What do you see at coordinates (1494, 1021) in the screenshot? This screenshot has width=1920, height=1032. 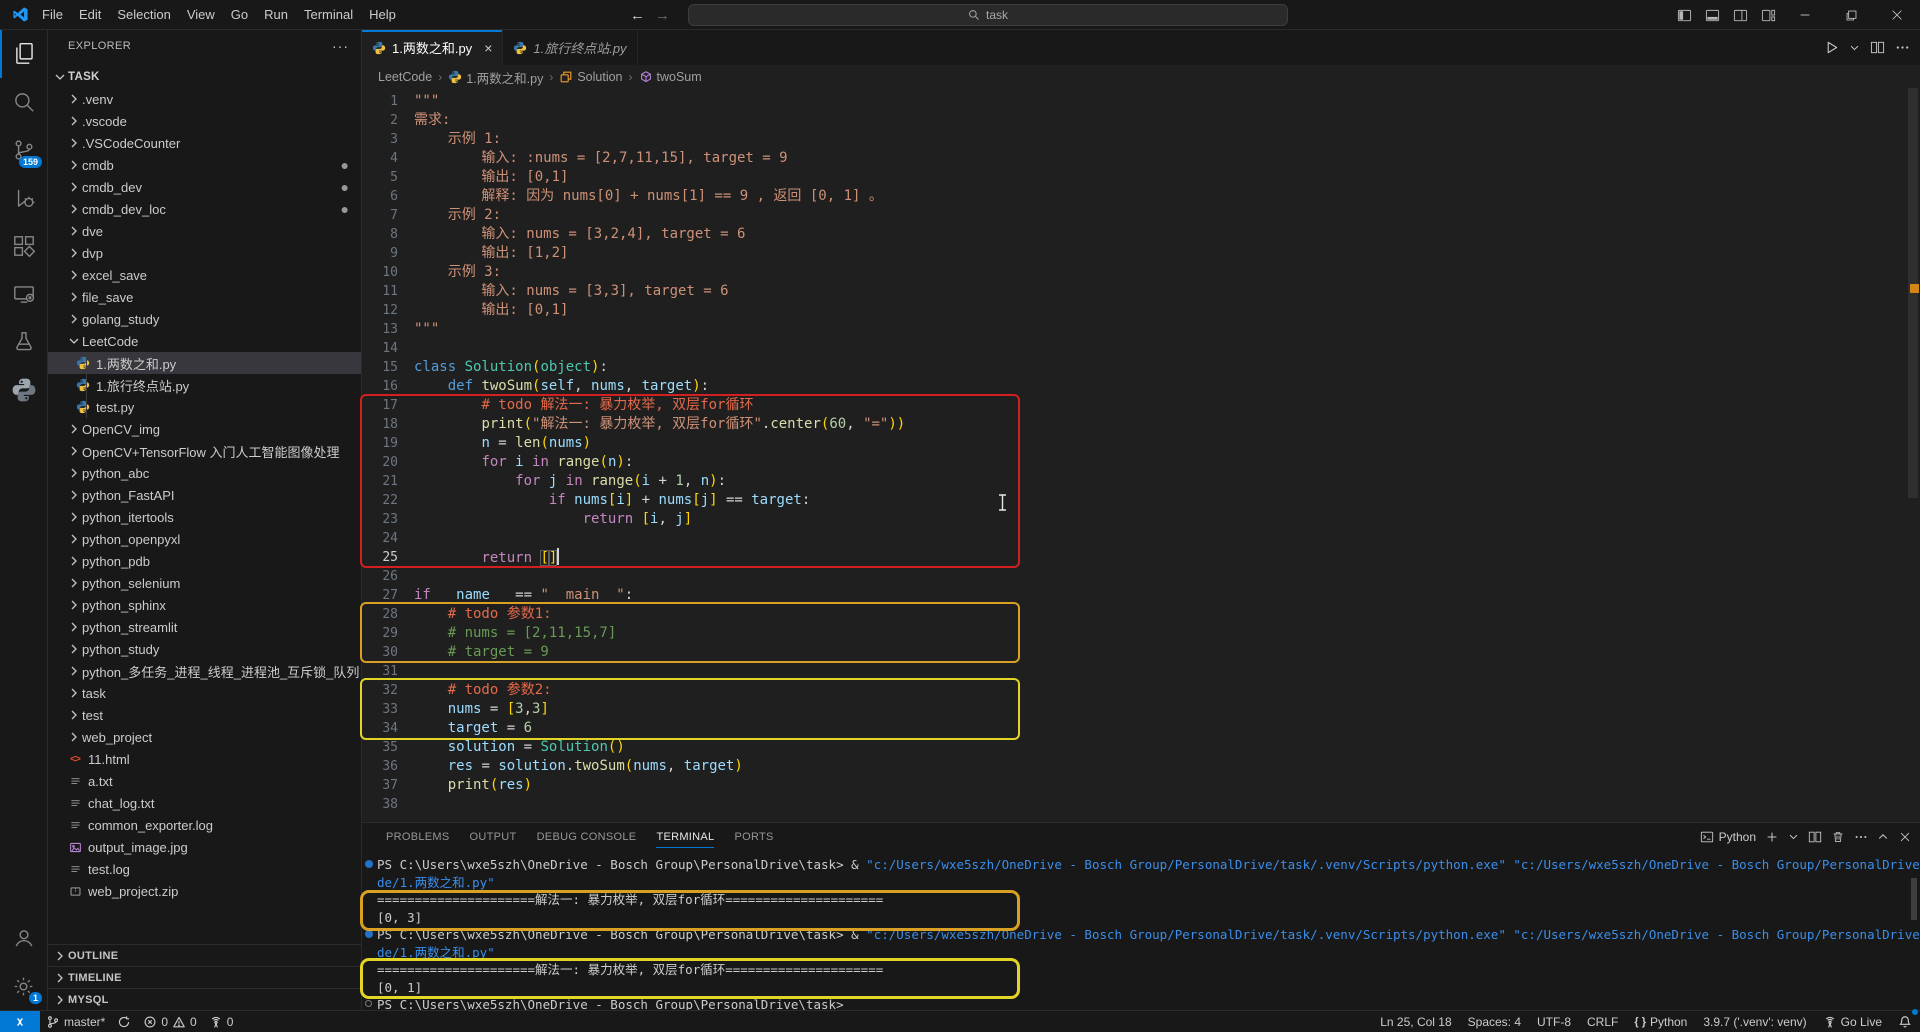 I see `status-indentation: Spaces: 4` at bounding box center [1494, 1021].